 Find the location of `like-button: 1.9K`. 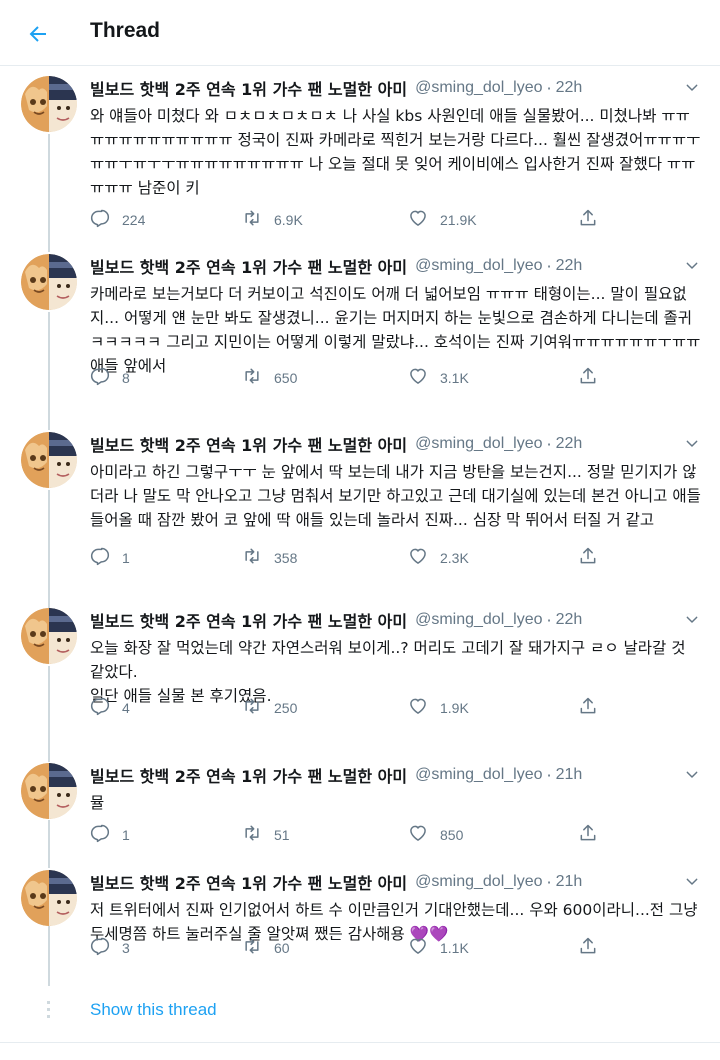

like-button: 1.9K is located at coordinates (438, 708).